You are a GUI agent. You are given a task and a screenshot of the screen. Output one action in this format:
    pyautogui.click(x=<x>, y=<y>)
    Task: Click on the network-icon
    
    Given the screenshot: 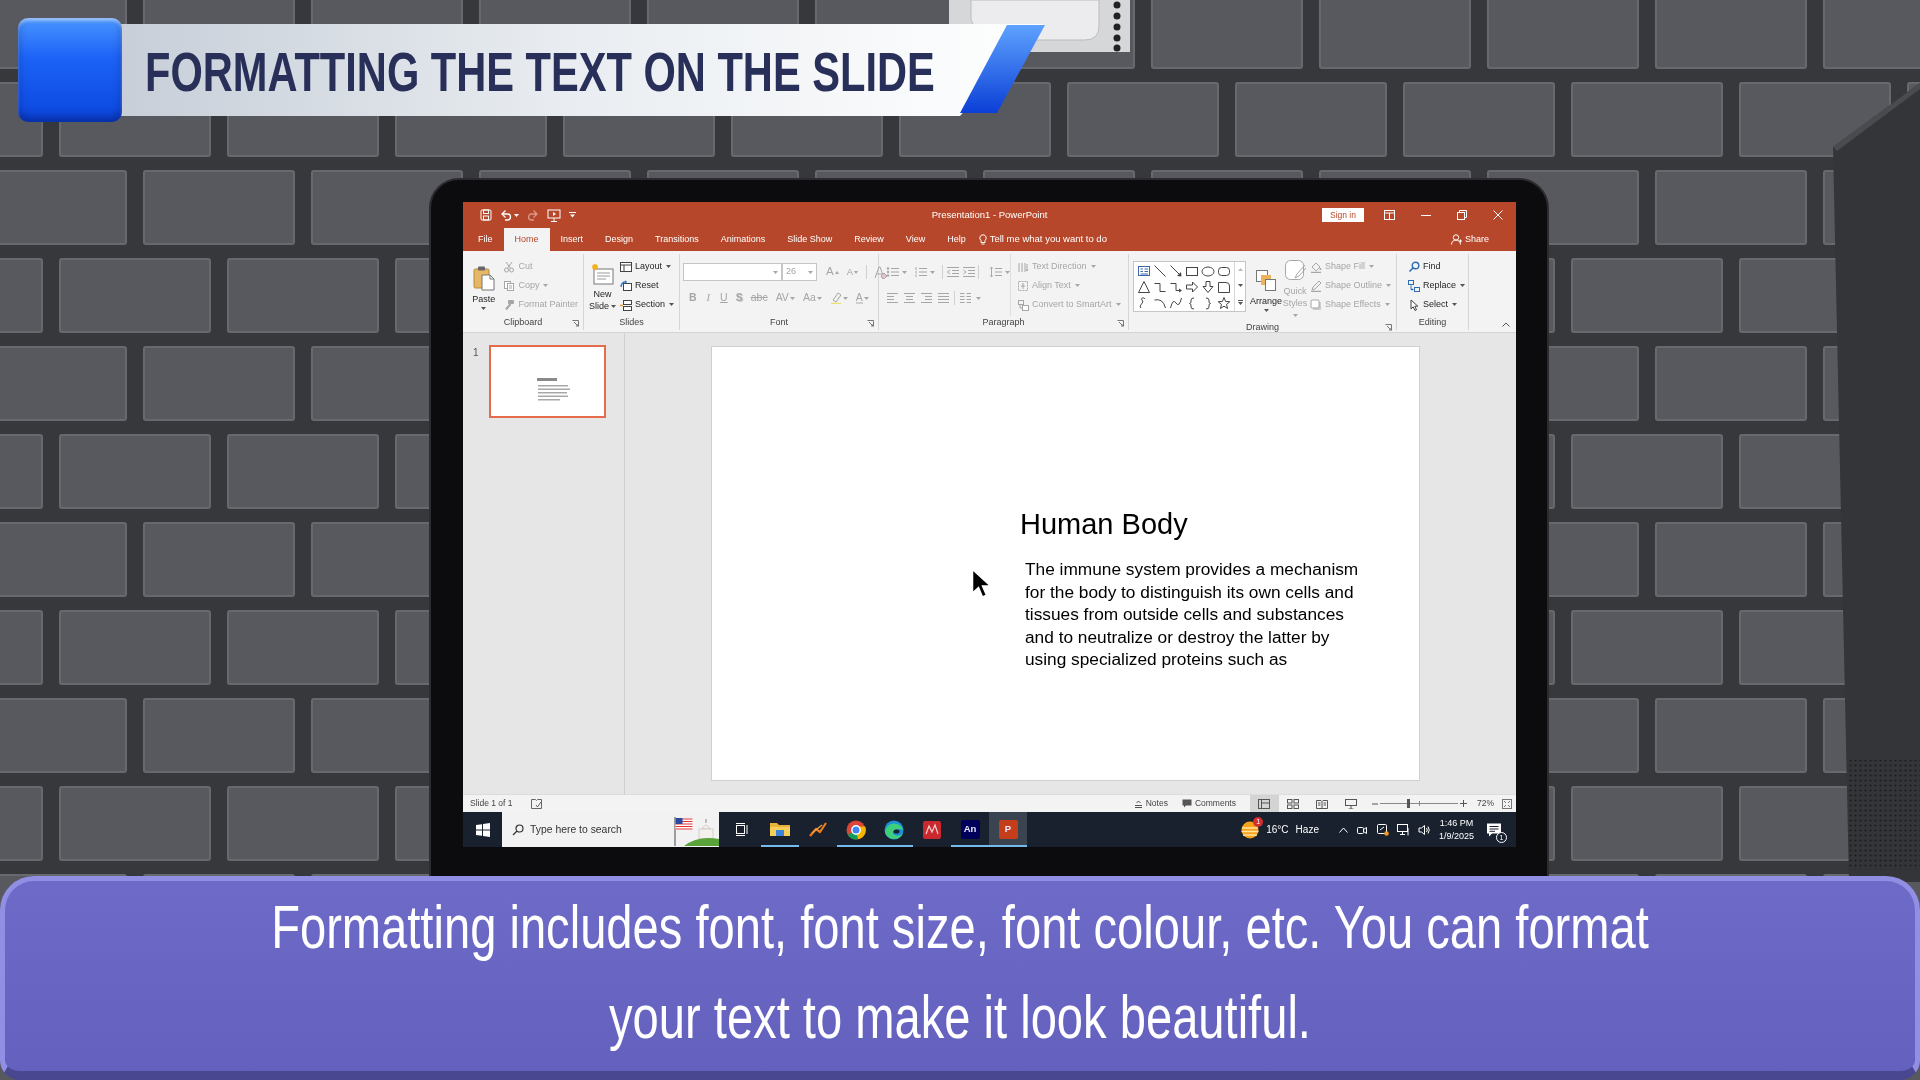 What is the action you would take?
    pyautogui.click(x=1403, y=829)
    